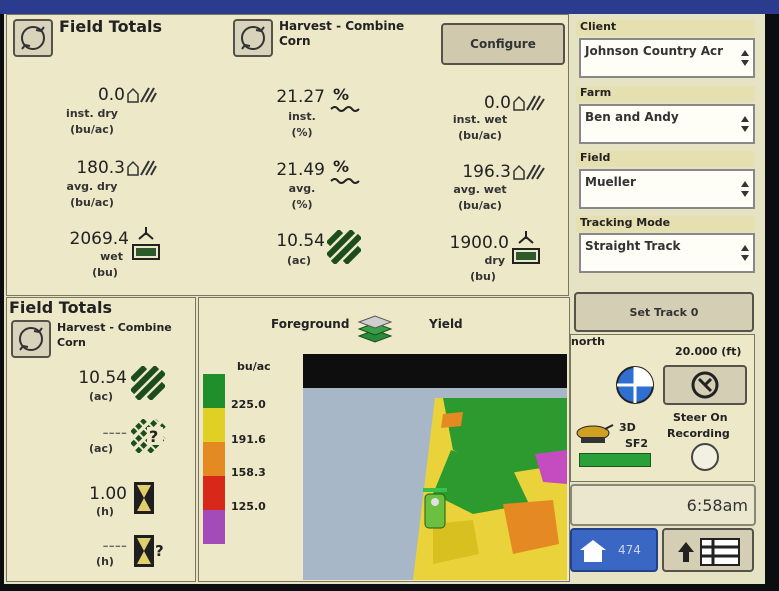  What do you see at coordinates (92, 186) in the screenshot?
I see `avg-dry-label: avg. dry` at bounding box center [92, 186].